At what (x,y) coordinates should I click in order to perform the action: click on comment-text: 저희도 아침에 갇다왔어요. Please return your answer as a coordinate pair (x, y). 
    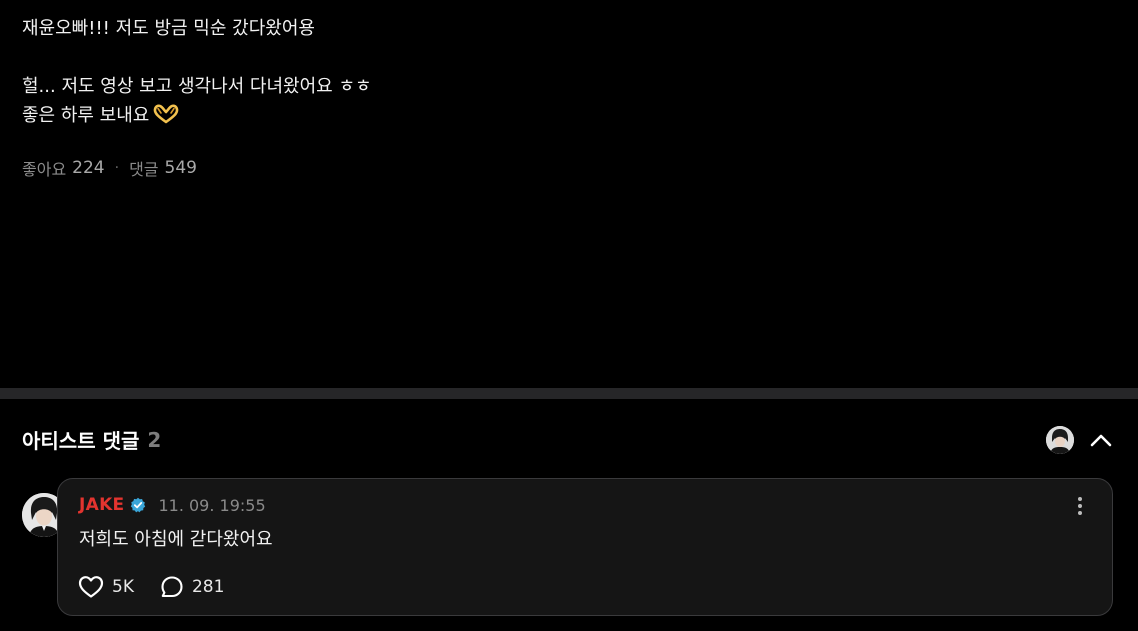
    Looking at the image, I should click on (176, 539).